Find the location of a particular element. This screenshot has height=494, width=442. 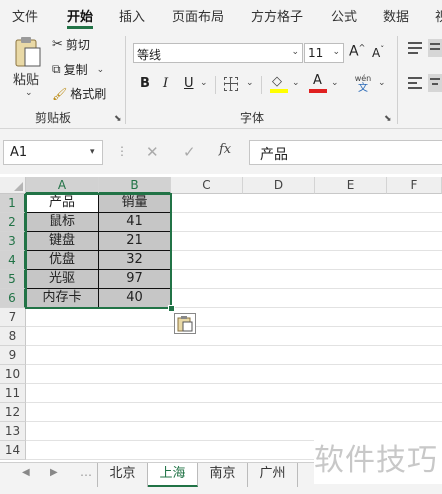

sheet-tab-guangzhou: 广州 is located at coordinates (273, 475).